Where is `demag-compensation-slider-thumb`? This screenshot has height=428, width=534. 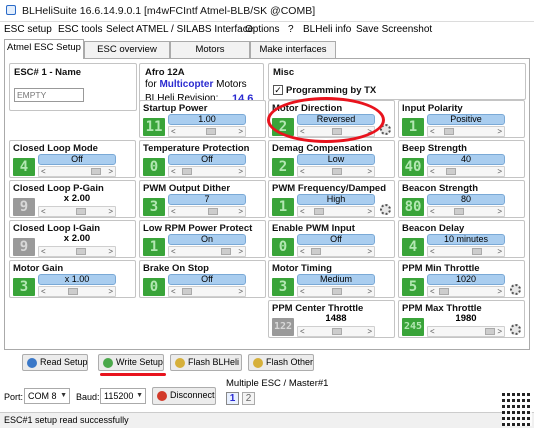
demag-compensation-slider-thumb is located at coordinates (337, 171).